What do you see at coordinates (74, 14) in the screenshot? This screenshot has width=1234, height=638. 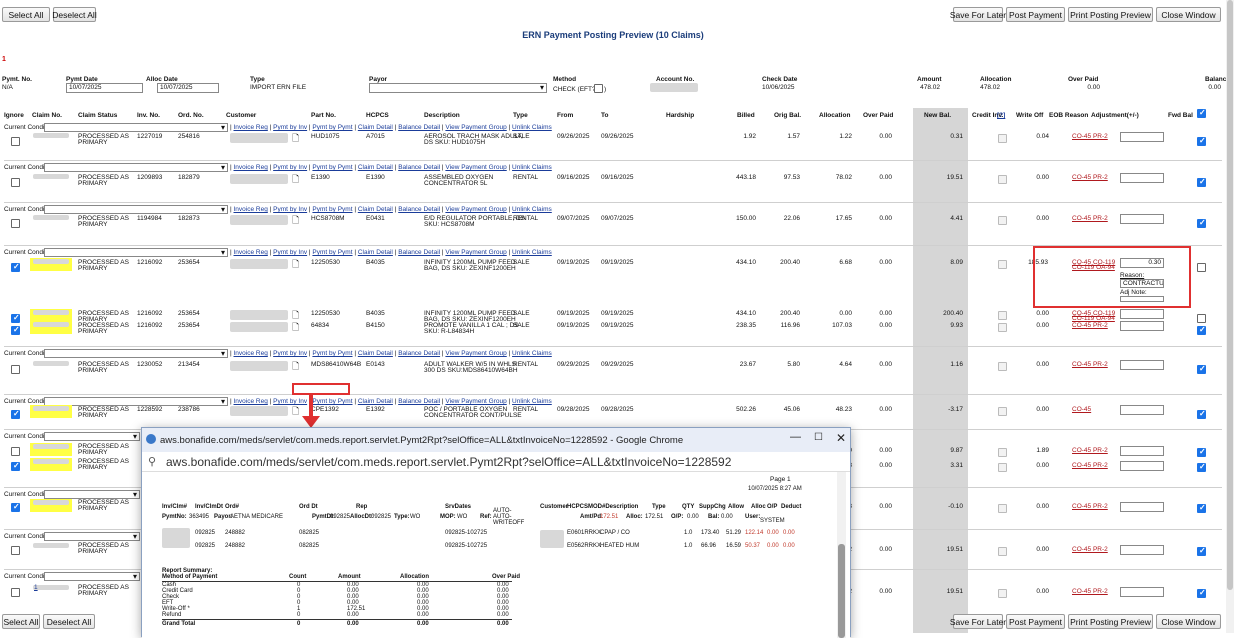 I see `deselect-all-button: Deselect All` at bounding box center [74, 14].